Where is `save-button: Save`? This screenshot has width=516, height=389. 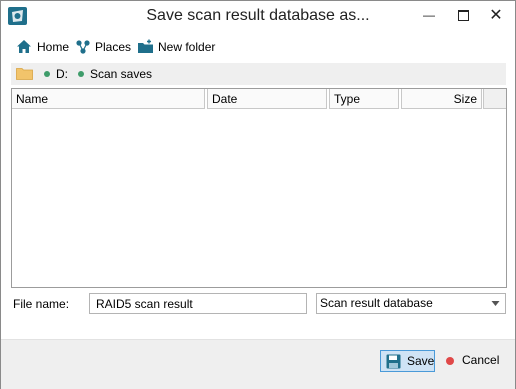
save-button: Save is located at coordinates (407, 361).